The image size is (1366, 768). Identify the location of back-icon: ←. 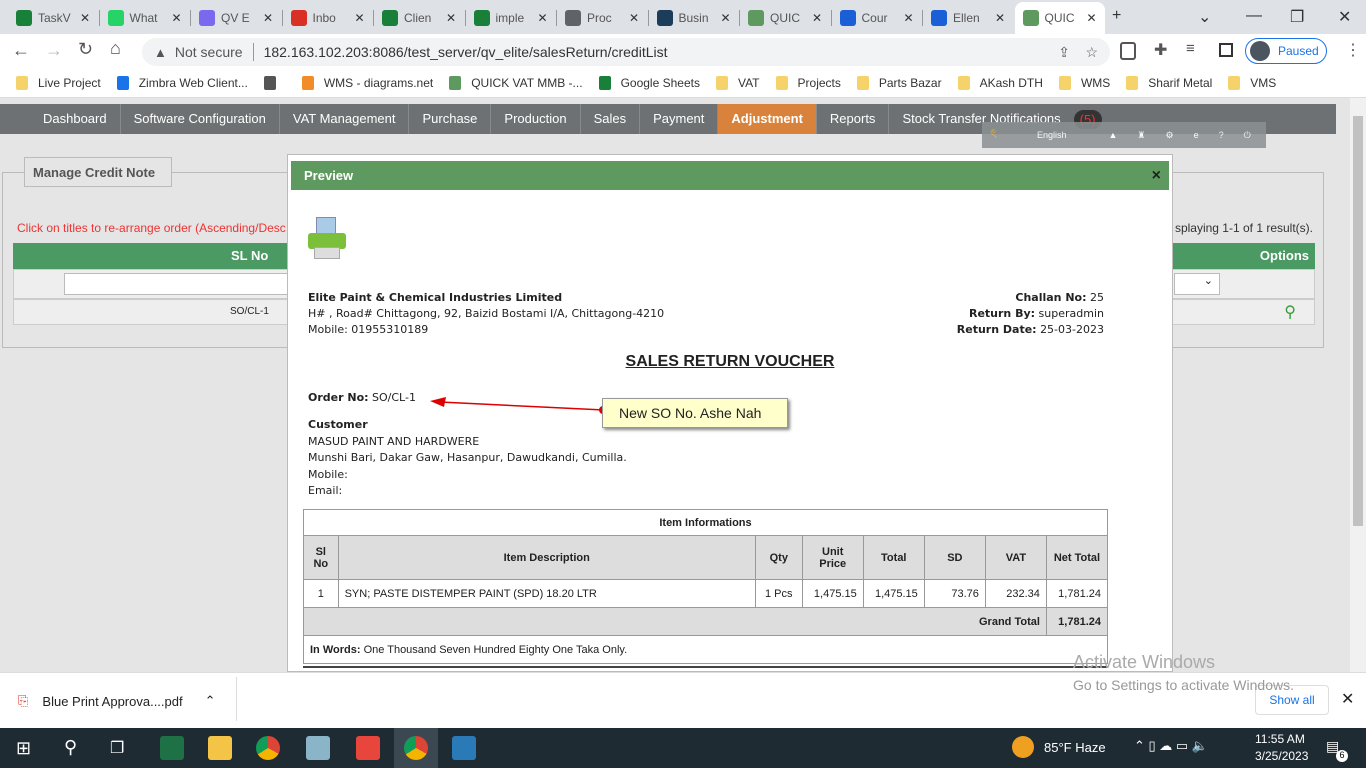
(21, 50).